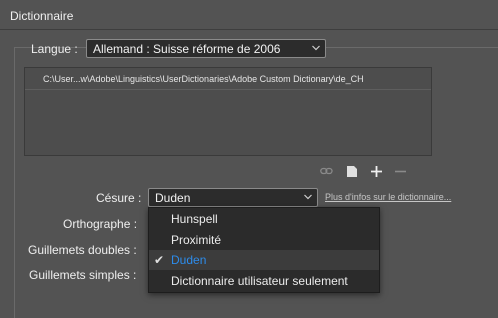  What do you see at coordinates (173, 198) in the screenshot?
I see `hyphenation-dropdown-value: Duden` at bounding box center [173, 198].